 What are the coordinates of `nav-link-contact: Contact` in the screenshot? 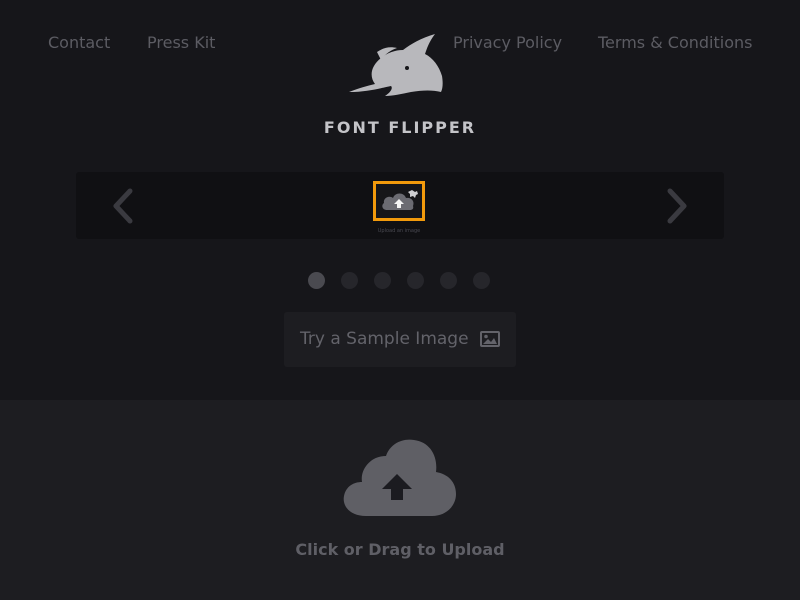 It's located at (79, 43).